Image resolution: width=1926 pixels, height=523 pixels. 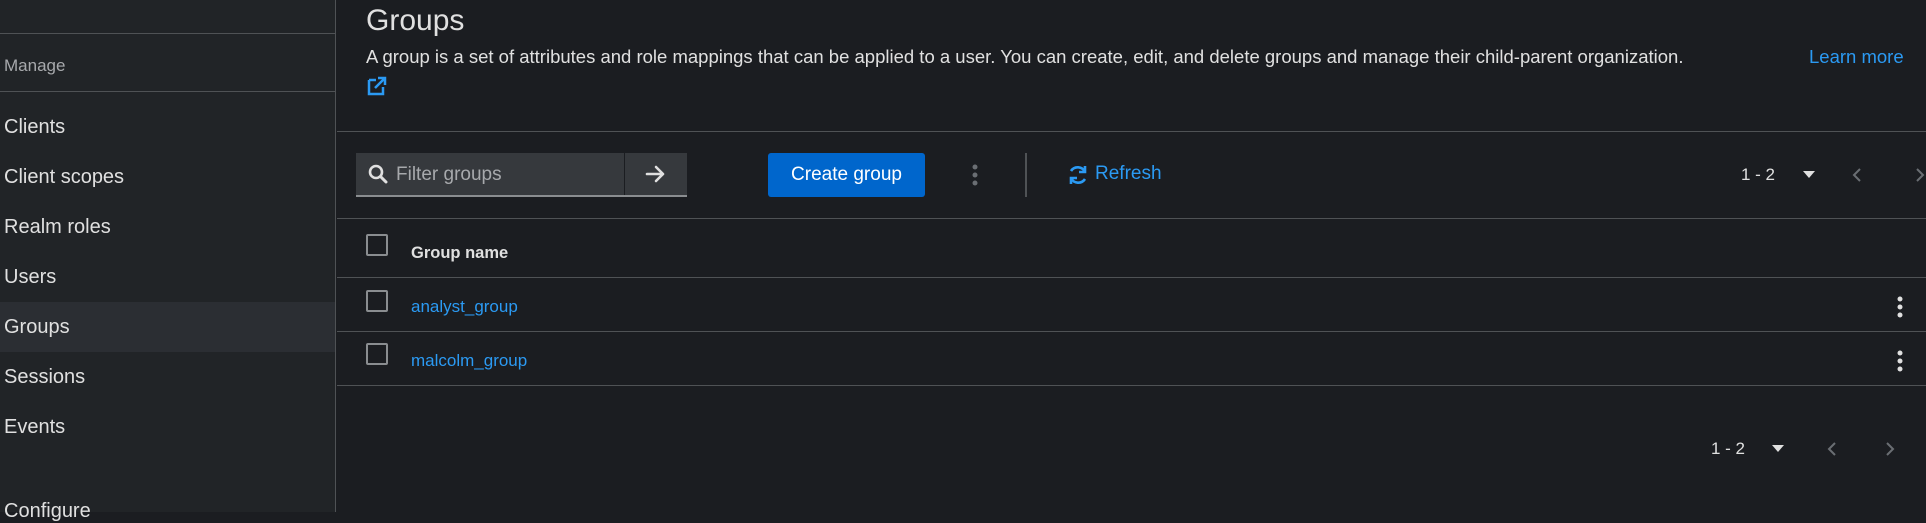 What do you see at coordinates (1078, 175) in the screenshot?
I see `refresh-icon` at bounding box center [1078, 175].